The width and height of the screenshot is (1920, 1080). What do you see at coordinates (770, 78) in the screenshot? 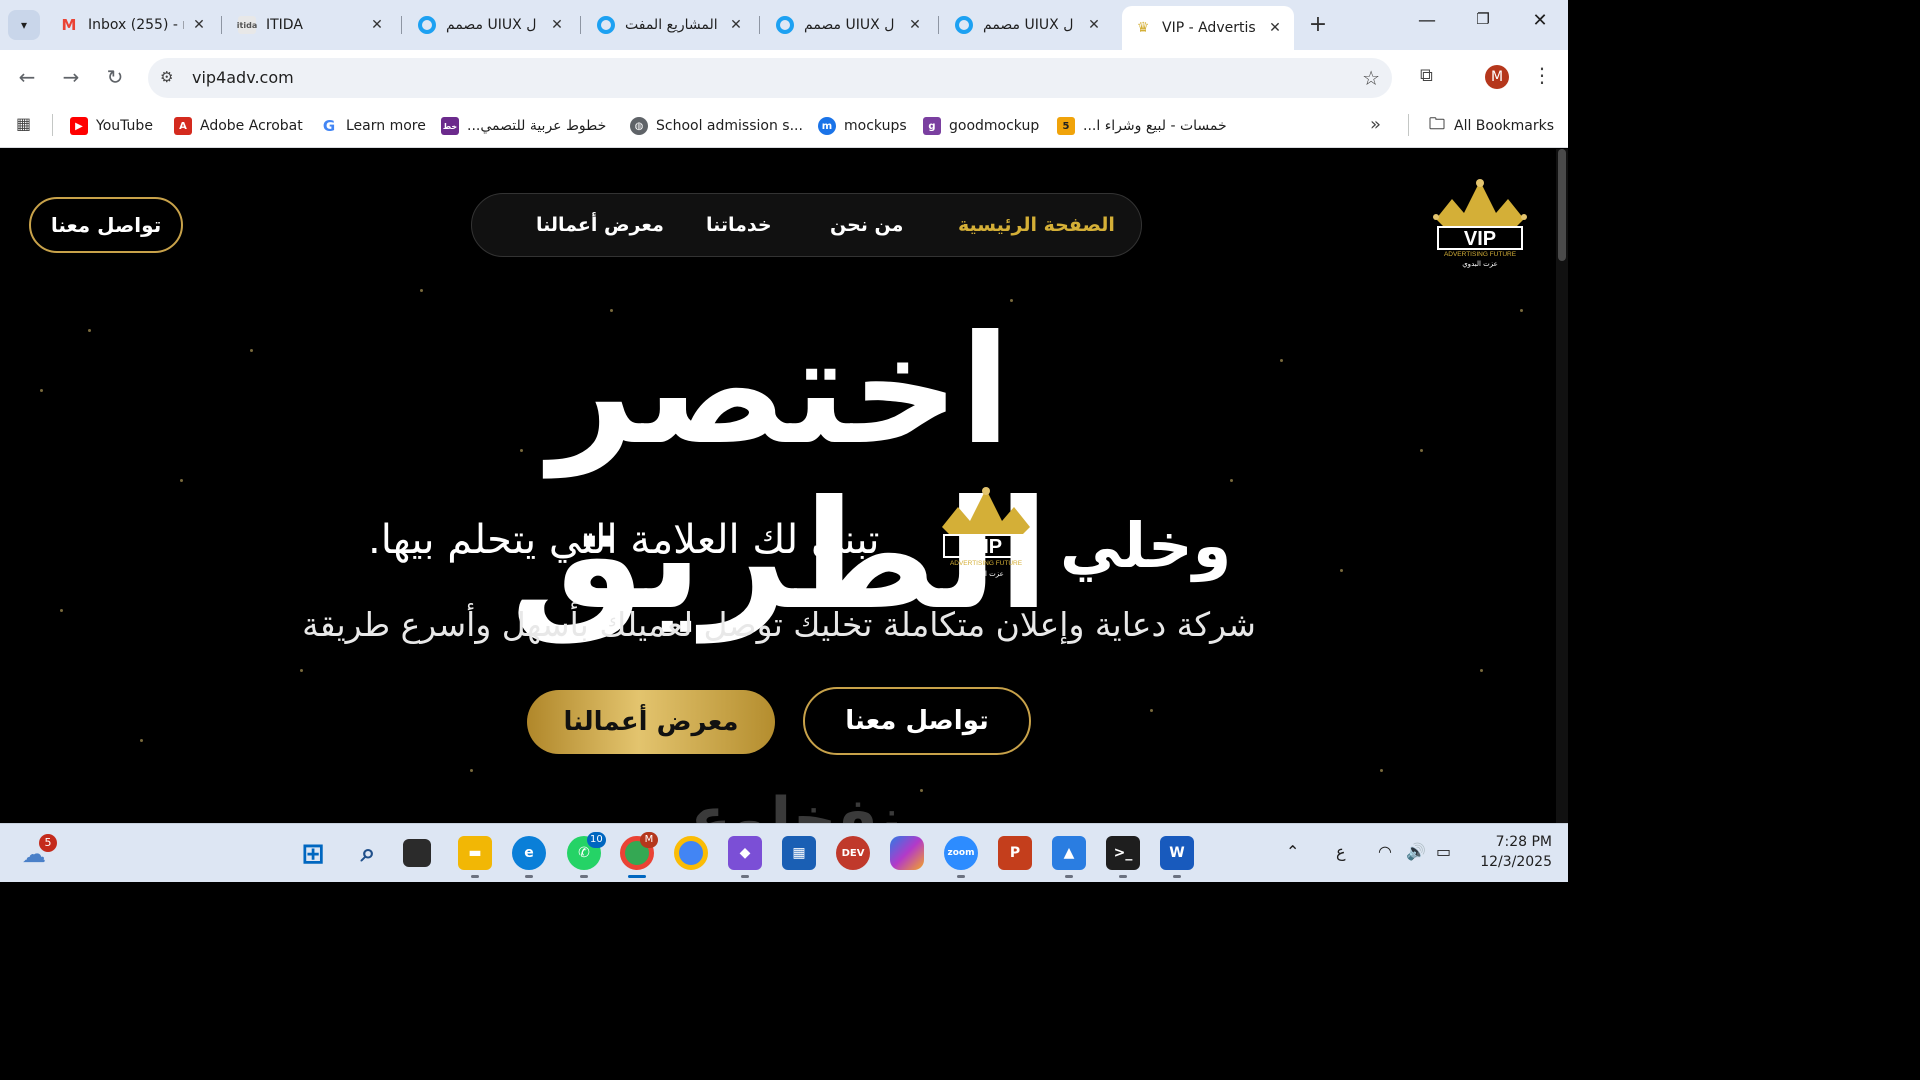
I see `address-bar: ⚙ vip4adv.com ☆` at bounding box center [770, 78].